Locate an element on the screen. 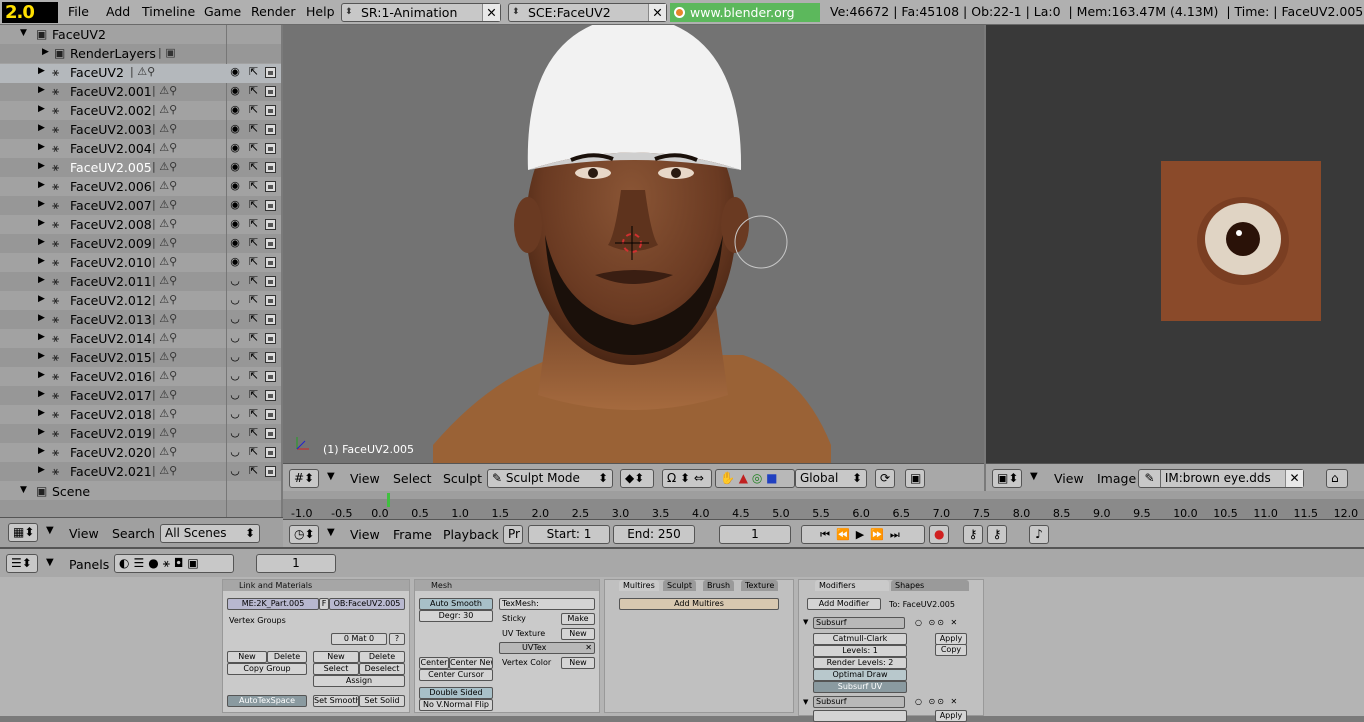  editor-type-icon: ☰⬍ is located at coordinates (22, 563).